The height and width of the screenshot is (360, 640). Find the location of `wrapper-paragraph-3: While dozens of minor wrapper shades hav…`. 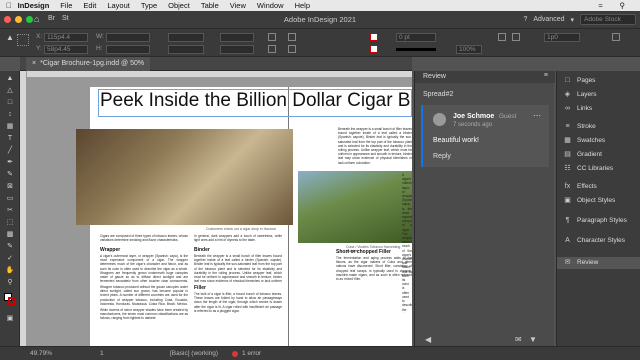

wrapper-paragraph-3: While dozens of minor wrapper shades hav… is located at coordinates (144, 315).